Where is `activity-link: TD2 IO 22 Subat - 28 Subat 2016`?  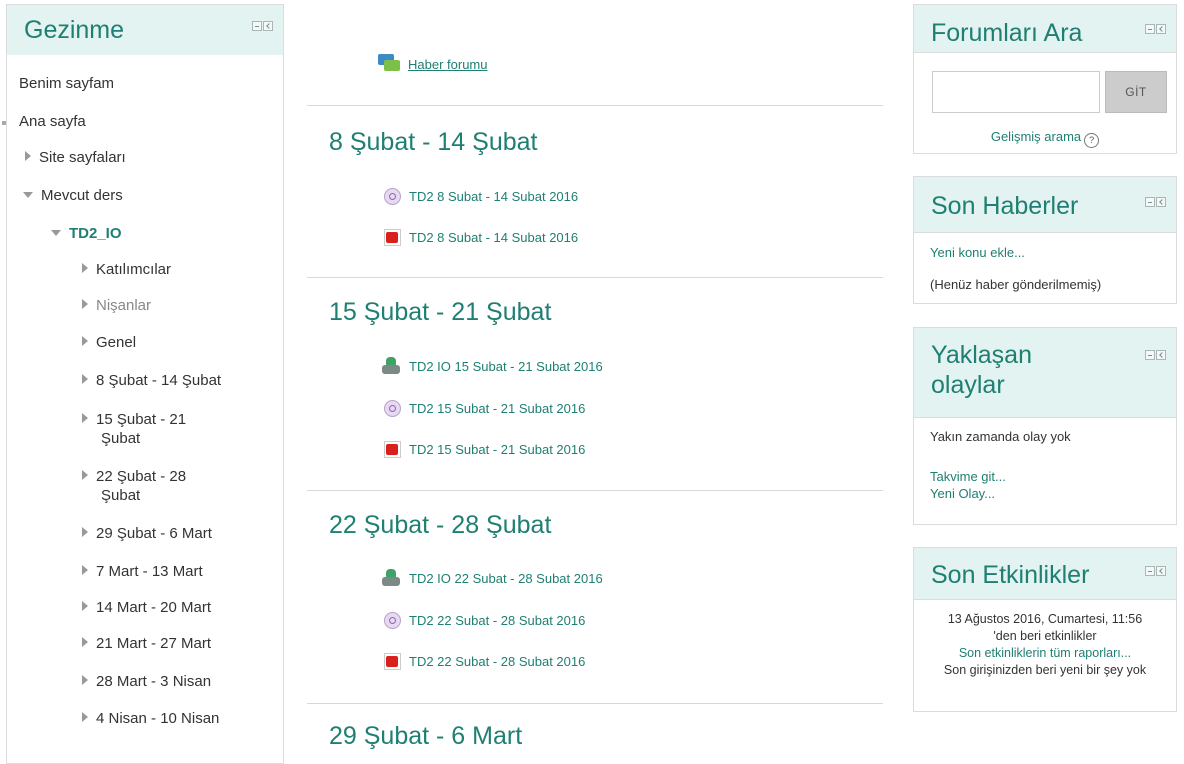
activity-link: TD2 IO 22 Subat - 28 Subat 2016 is located at coordinates (506, 578).